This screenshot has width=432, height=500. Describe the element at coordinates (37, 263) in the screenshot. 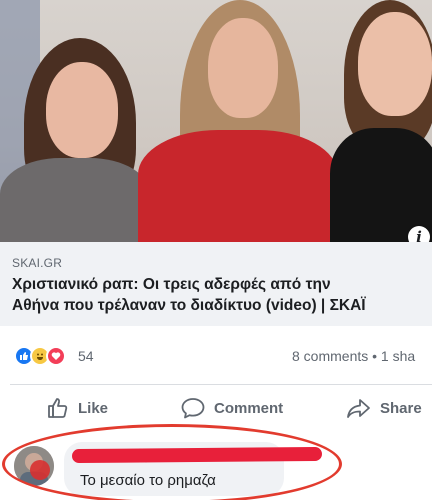

I see `link-source: SKAI.GR` at that location.